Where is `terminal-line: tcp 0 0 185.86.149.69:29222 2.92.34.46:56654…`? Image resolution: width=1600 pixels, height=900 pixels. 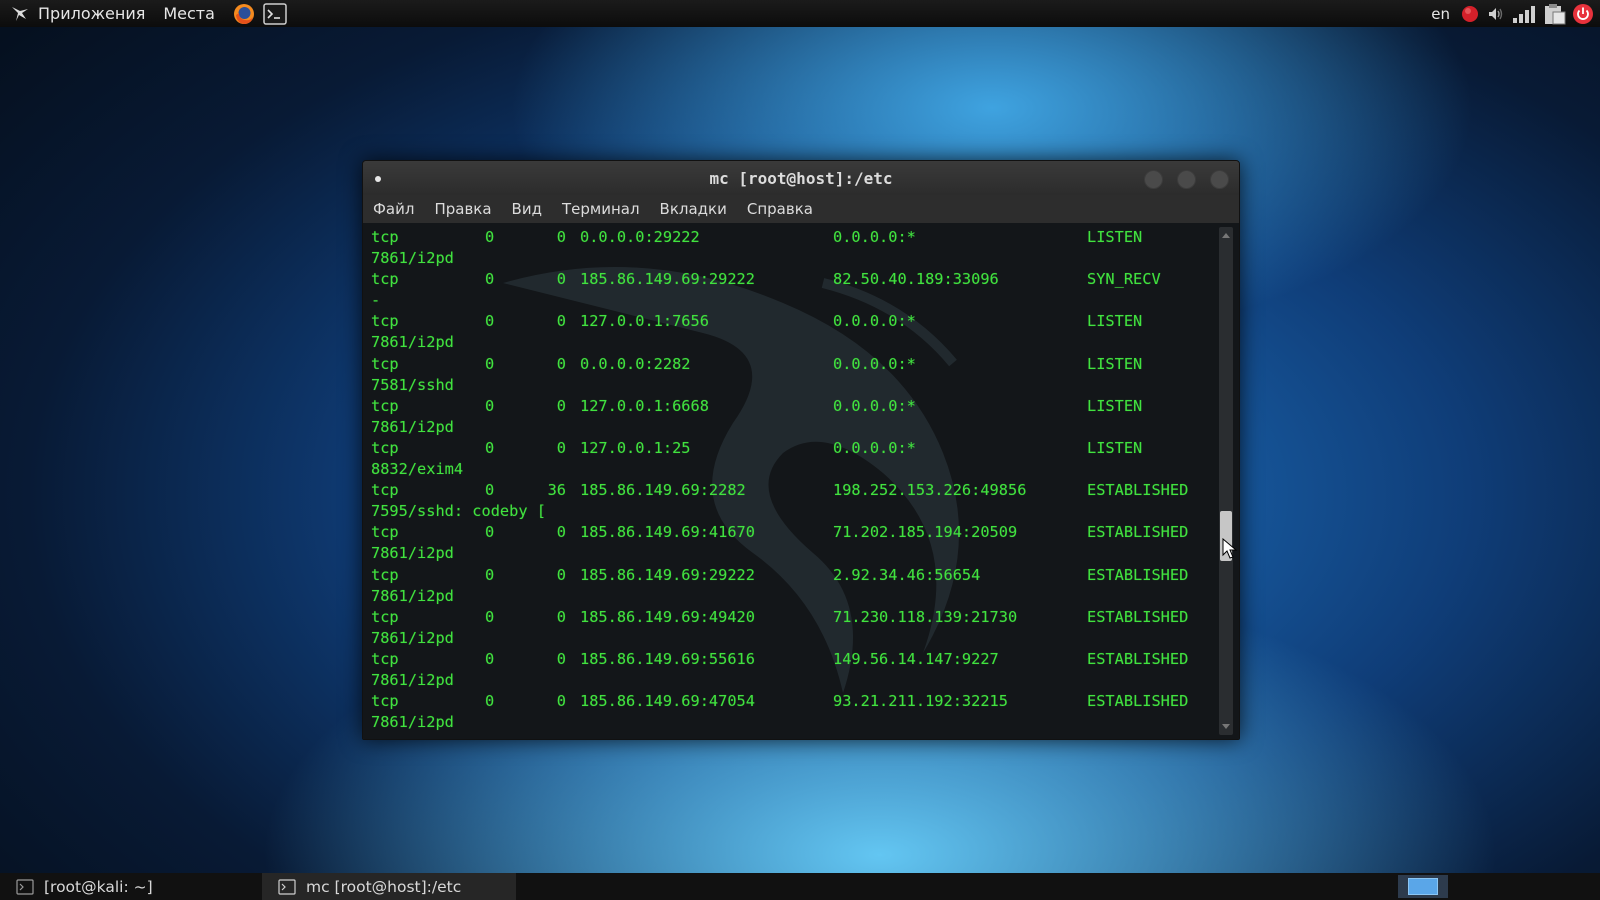
terminal-line: tcp 0 0 185.86.149.69:29222 2.92.34.46:56654… is located at coordinates (789, 575).